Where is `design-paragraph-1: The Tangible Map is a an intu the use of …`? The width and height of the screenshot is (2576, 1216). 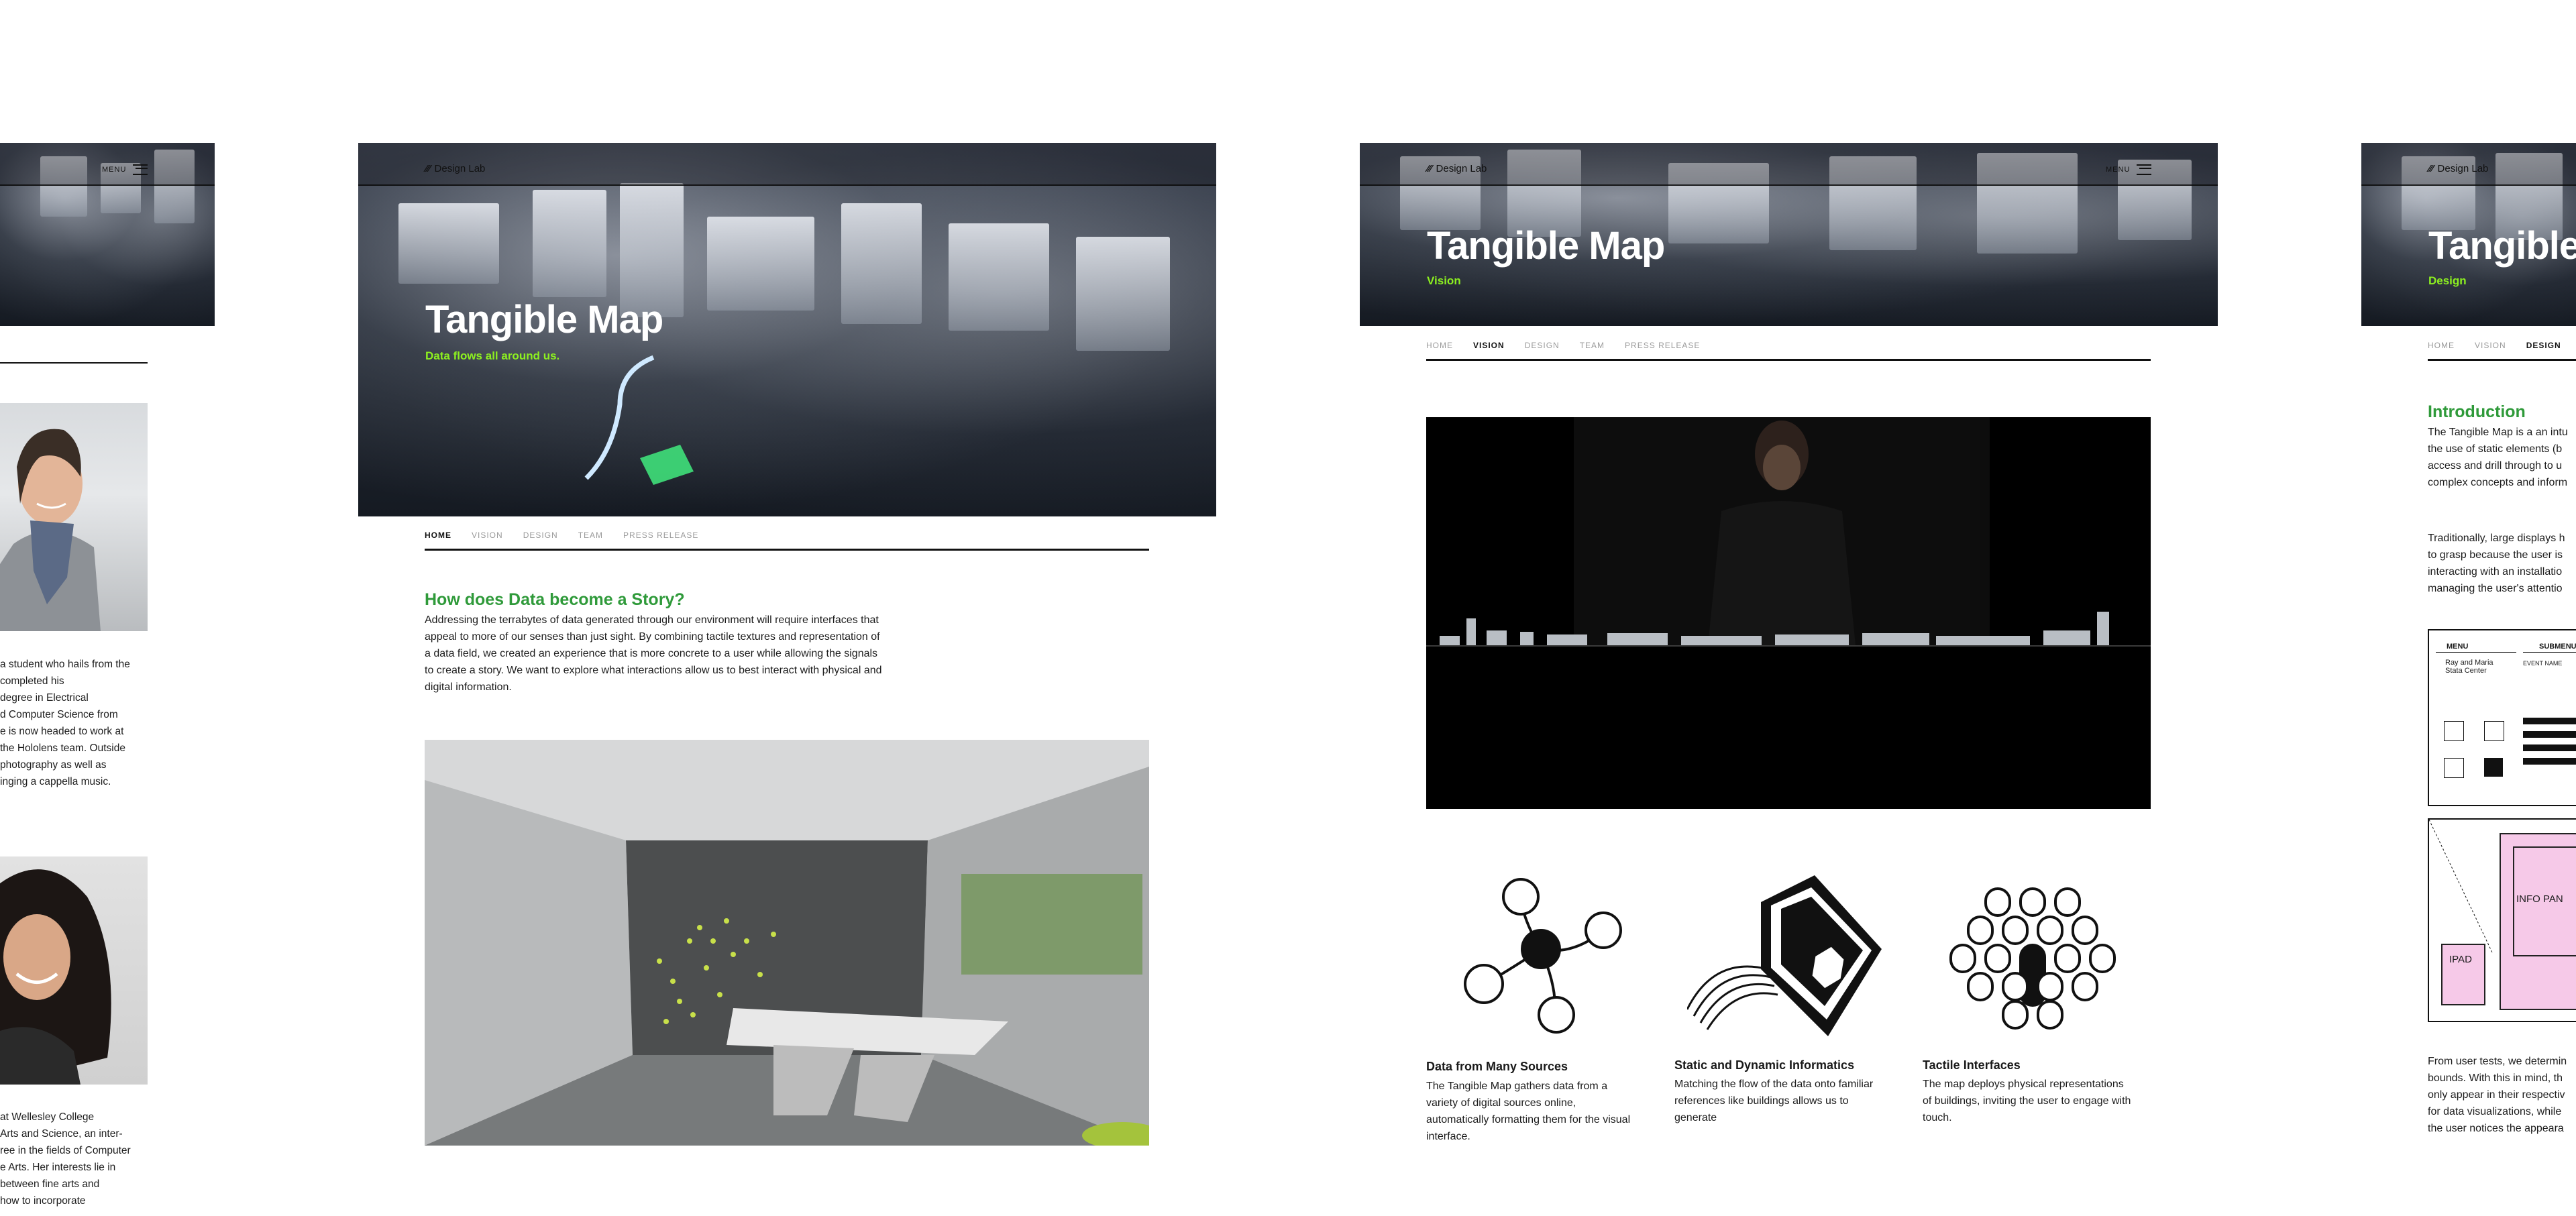
design-paragraph-1: The Tangible Map is a an intu the use of … is located at coordinates (2498, 457).